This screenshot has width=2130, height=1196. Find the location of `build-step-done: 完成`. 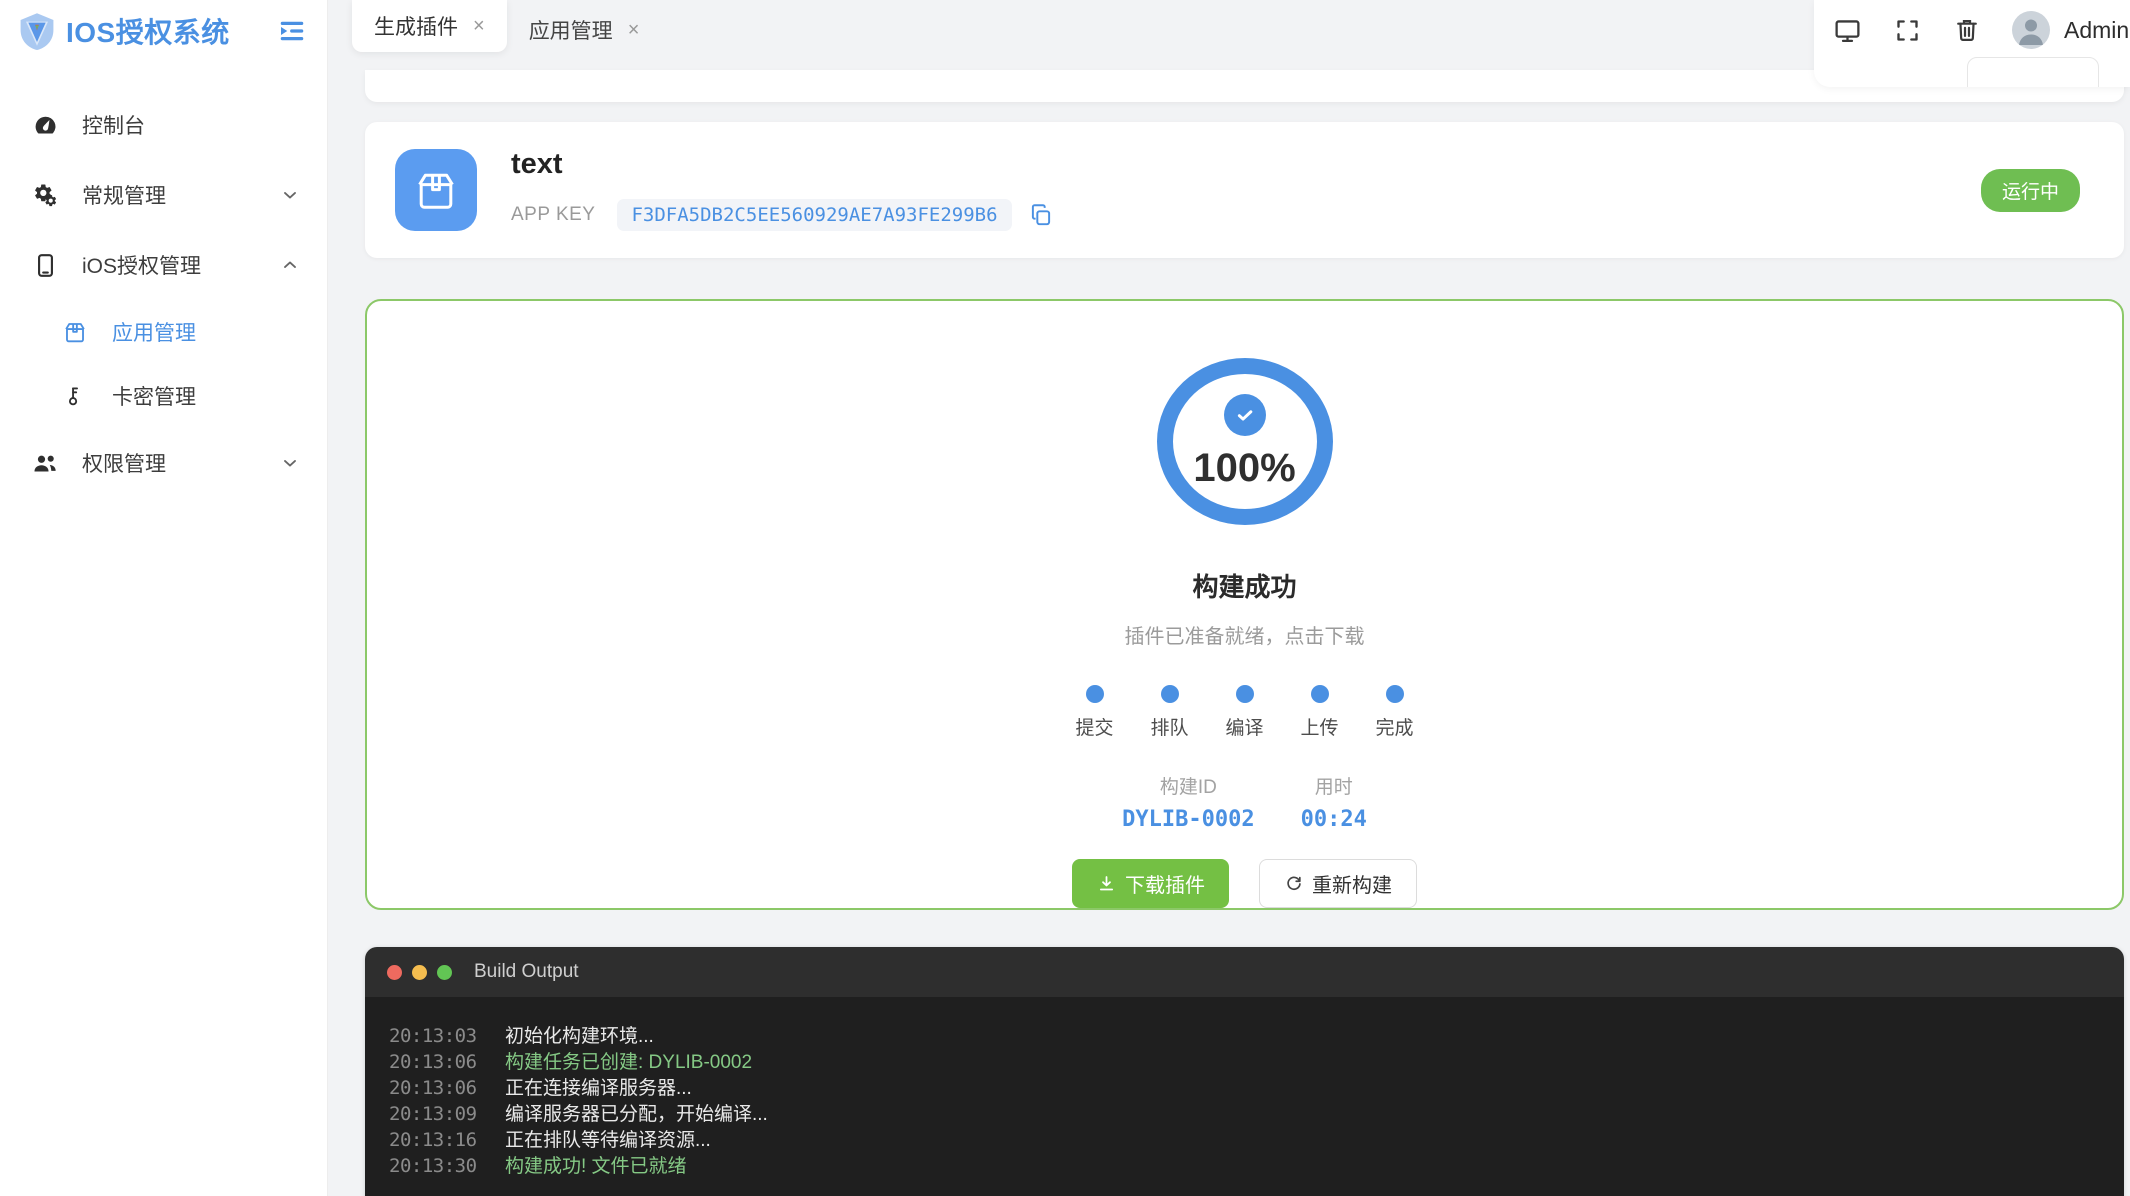

build-step-done: 完成 is located at coordinates (1395, 712).